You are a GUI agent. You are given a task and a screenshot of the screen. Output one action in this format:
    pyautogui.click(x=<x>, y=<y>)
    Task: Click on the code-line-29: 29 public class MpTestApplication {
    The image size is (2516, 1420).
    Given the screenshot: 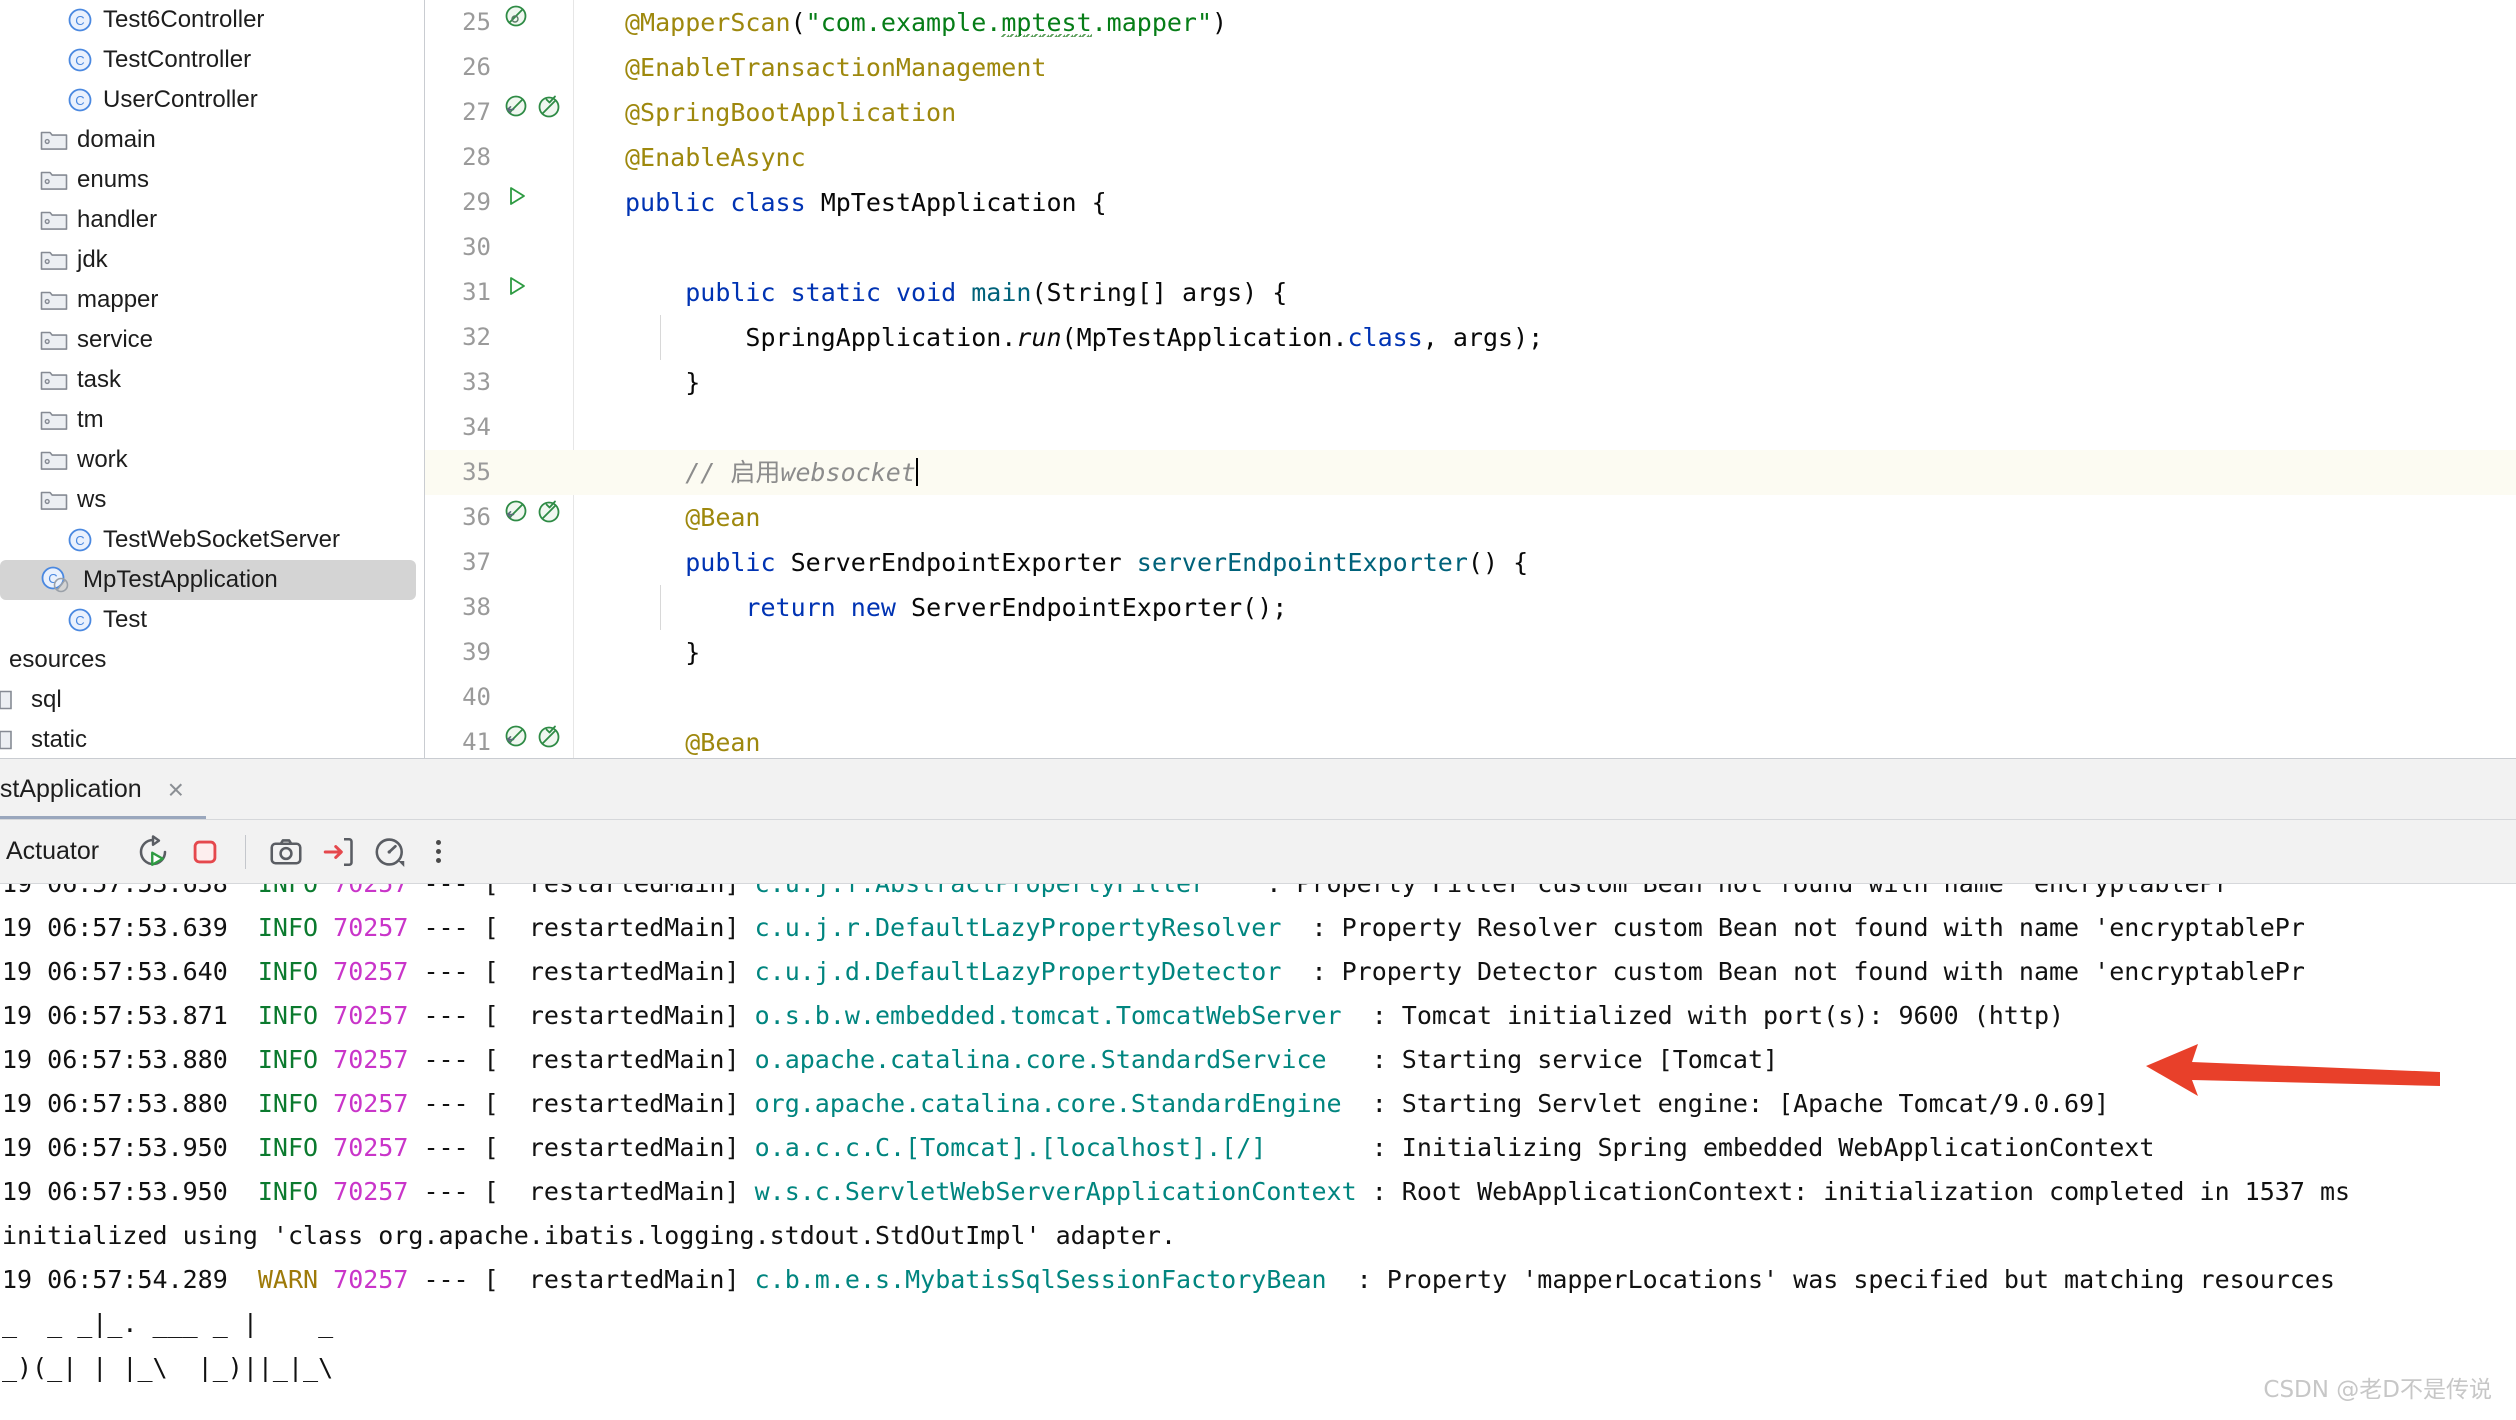 What is the action you would take?
    pyautogui.click(x=1470, y=202)
    